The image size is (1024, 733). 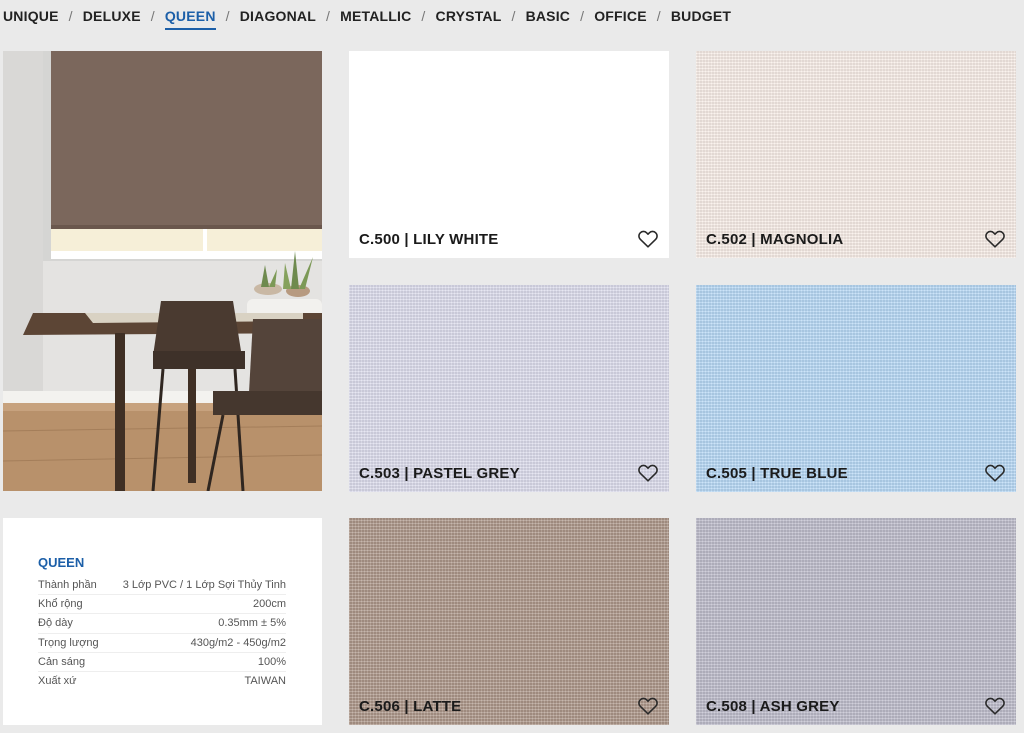 What do you see at coordinates (269, 604) in the screenshot?
I see `spec-value: 200cm` at bounding box center [269, 604].